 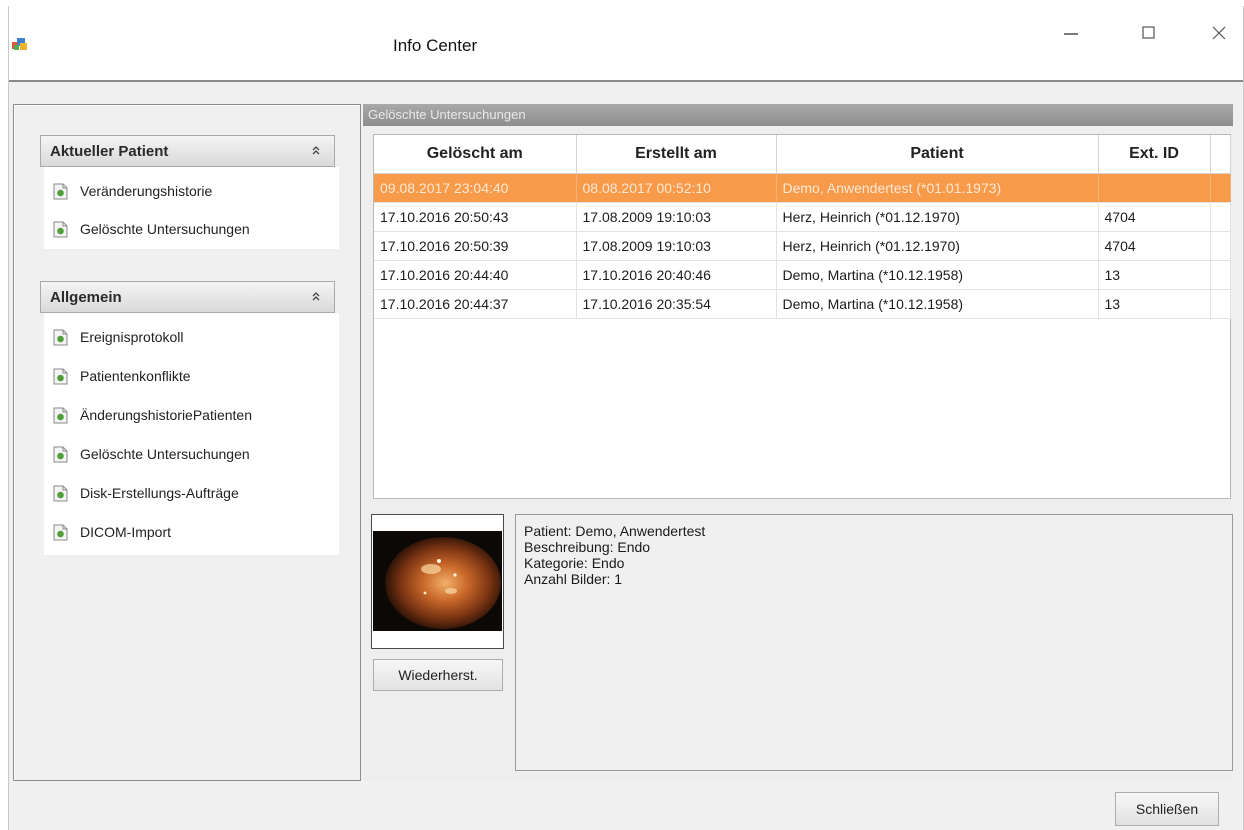 I want to click on nav-item-label: DICOM-Import, so click(x=125, y=532).